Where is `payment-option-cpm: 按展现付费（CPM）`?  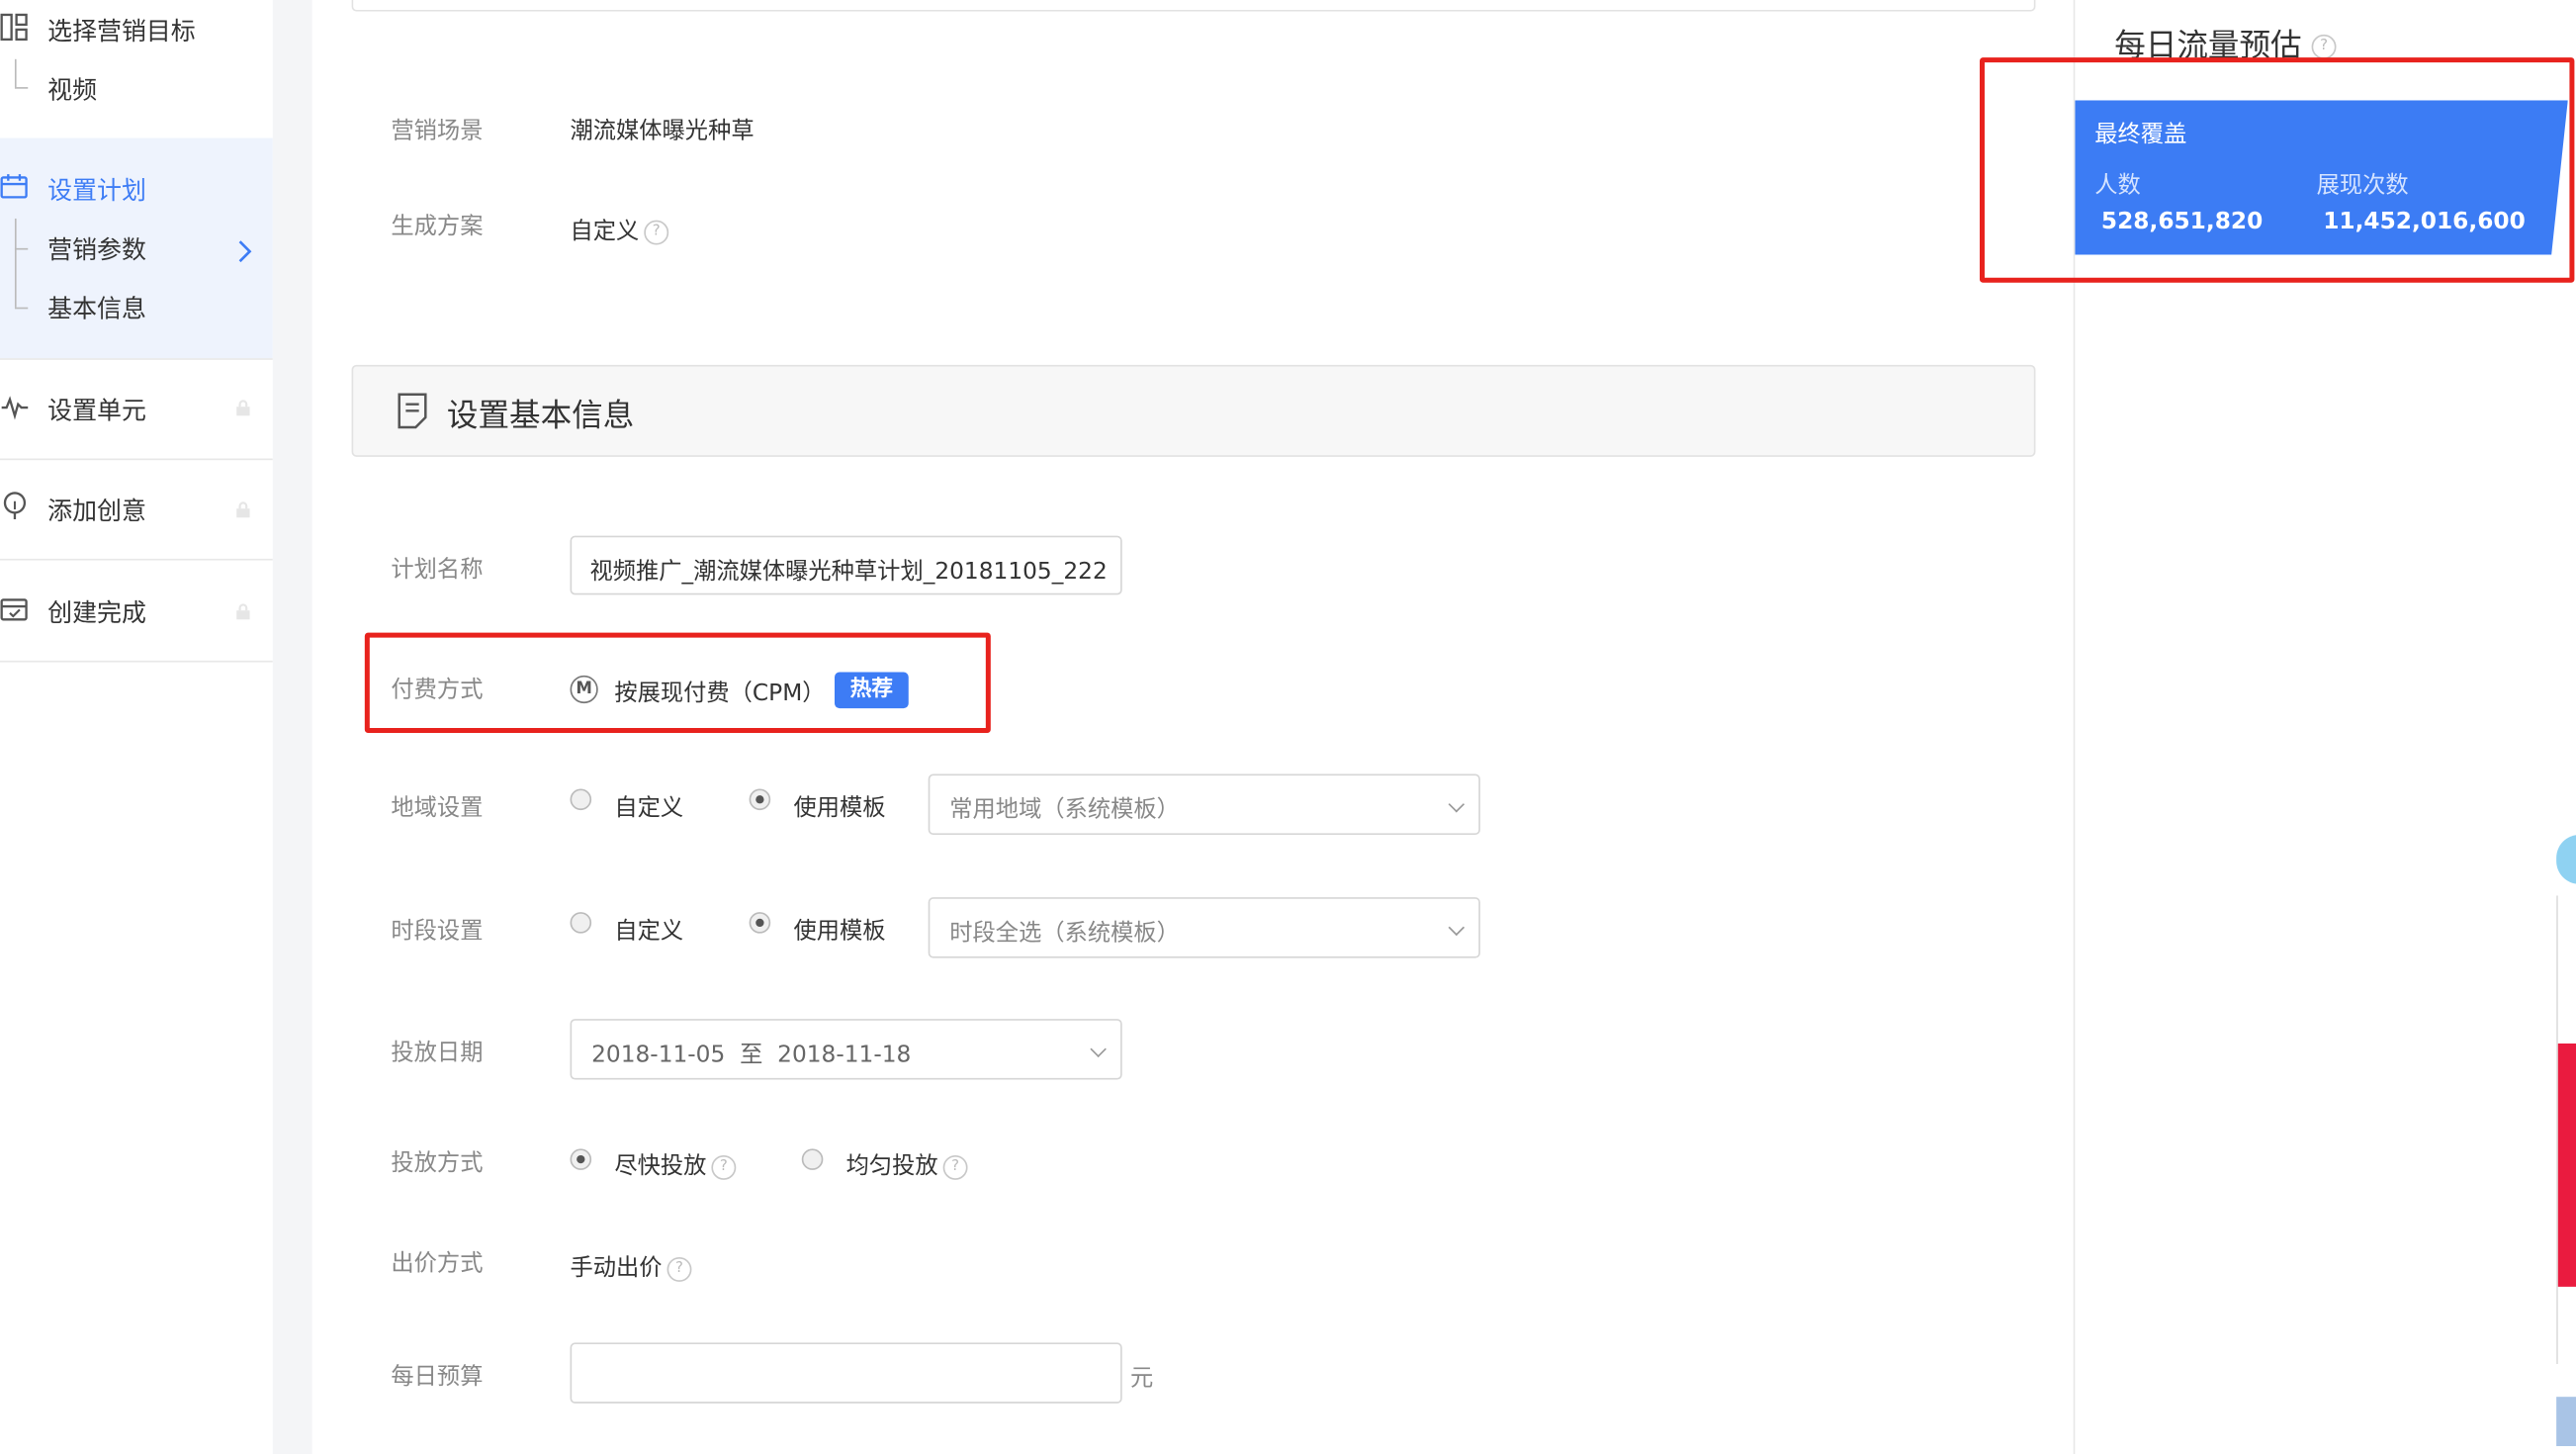 payment-option-cpm: 按展现付费（CPM） is located at coordinates (719, 692).